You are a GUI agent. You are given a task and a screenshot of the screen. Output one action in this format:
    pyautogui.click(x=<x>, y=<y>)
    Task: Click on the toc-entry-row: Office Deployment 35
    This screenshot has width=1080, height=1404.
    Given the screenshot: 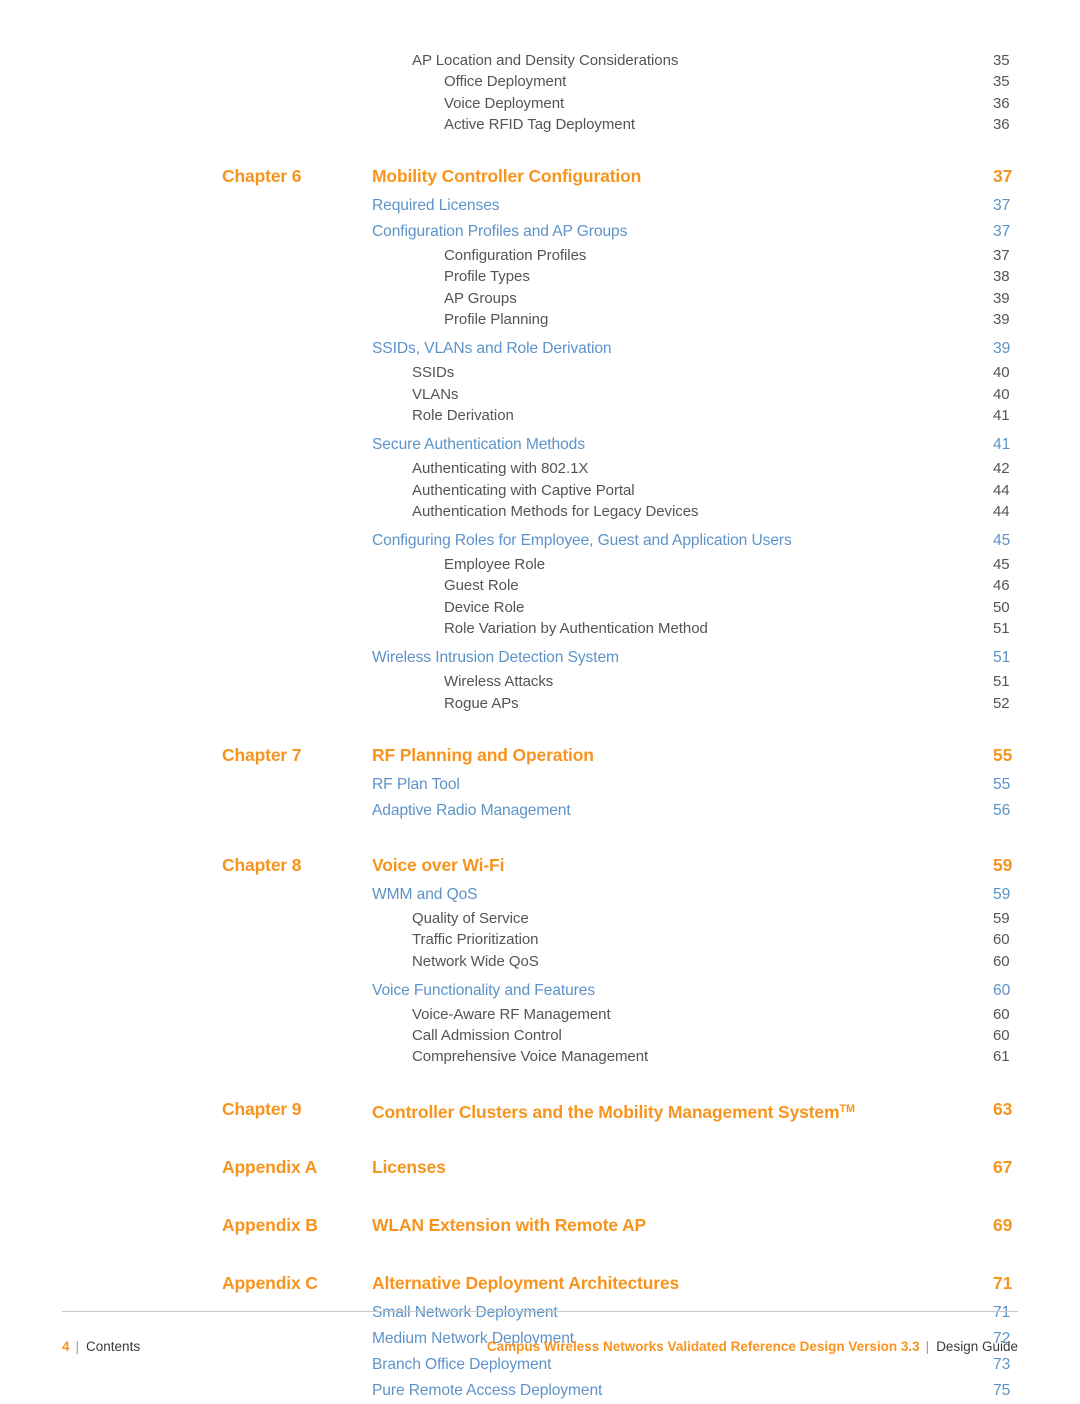 What is the action you would take?
    pyautogui.click(x=540, y=81)
    